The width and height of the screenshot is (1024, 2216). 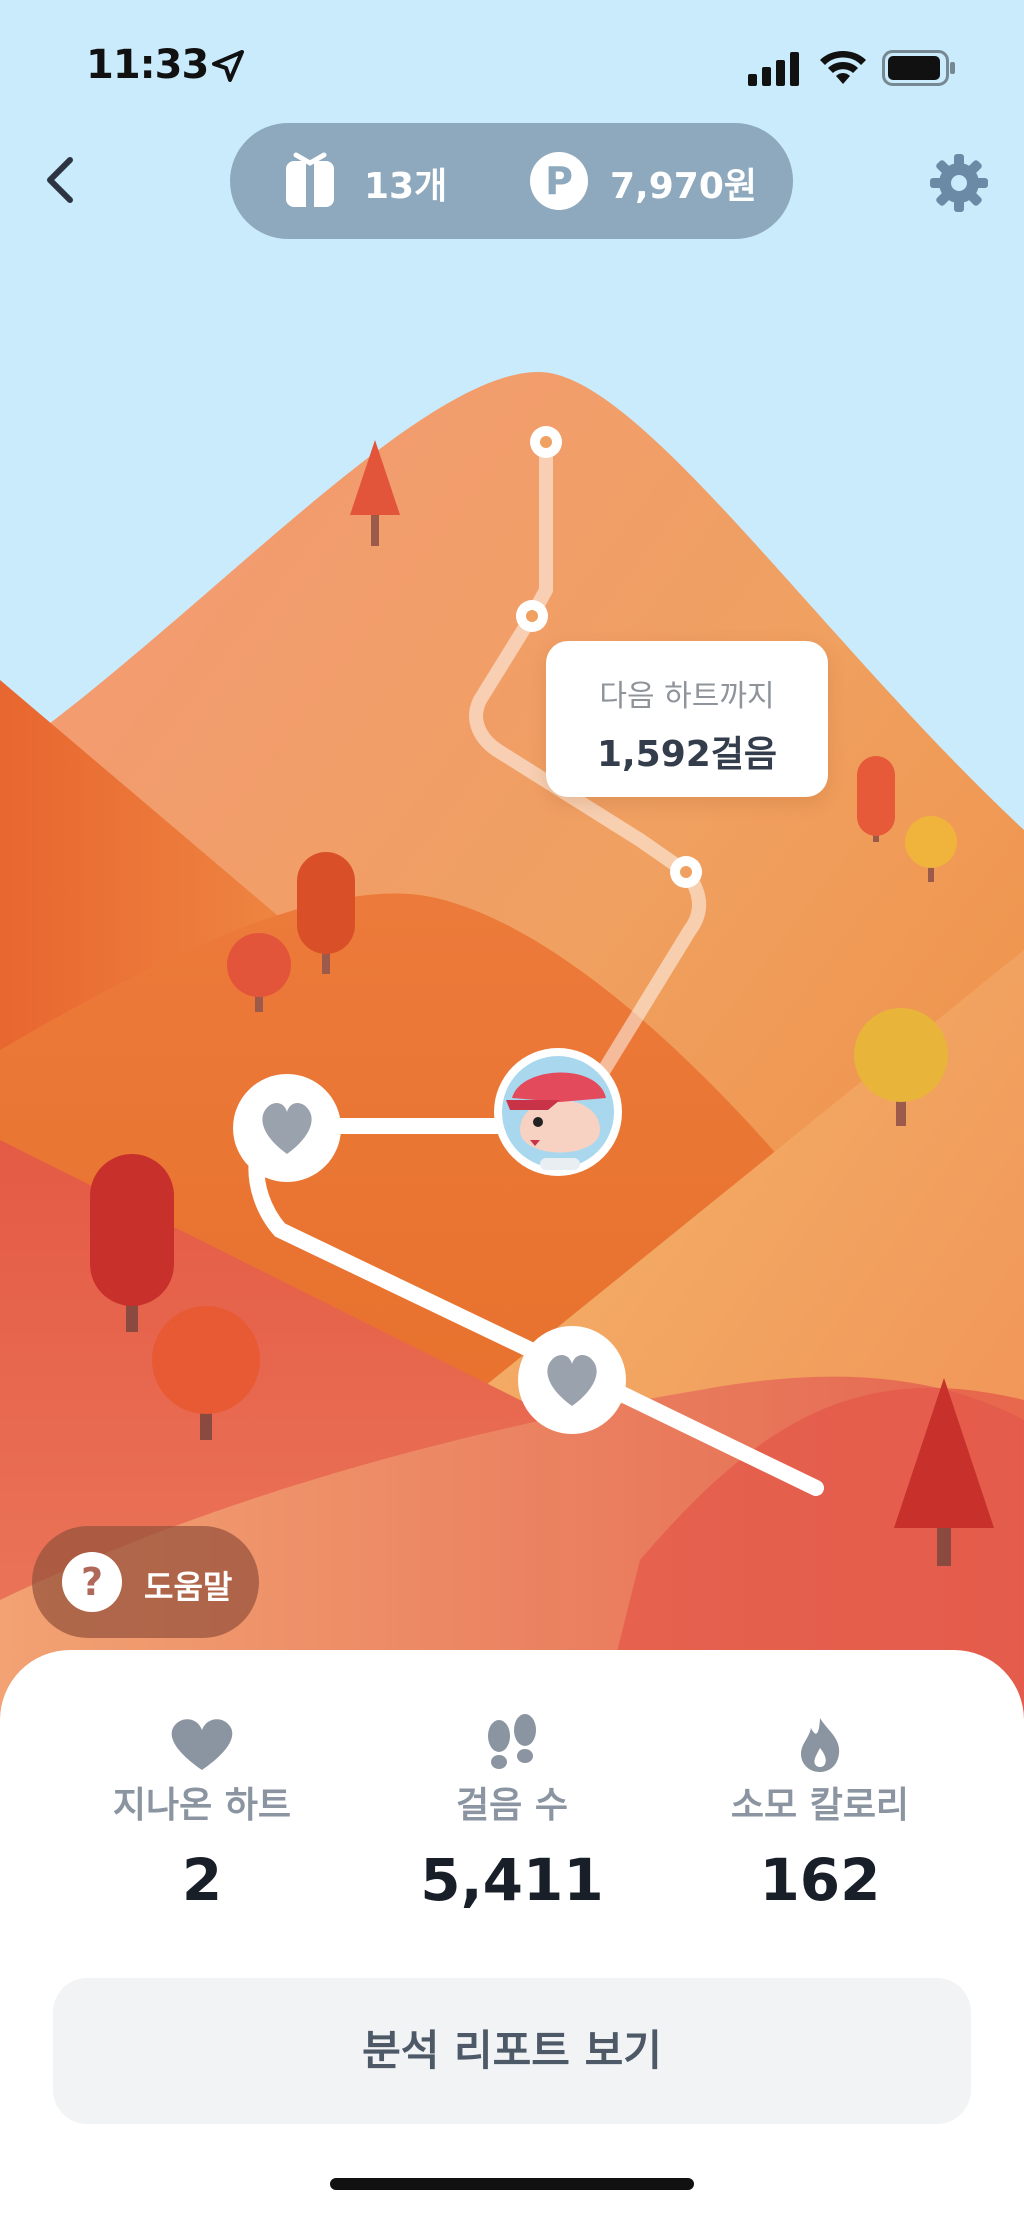 What do you see at coordinates (512, 1741) in the screenshot?
I see `footprints-icon` at bounding box center [512, 1741].